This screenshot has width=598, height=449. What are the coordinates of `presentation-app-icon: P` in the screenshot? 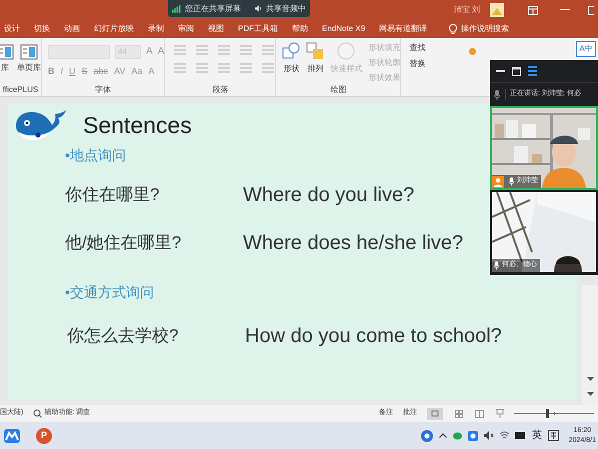 It's located at (44, 436).